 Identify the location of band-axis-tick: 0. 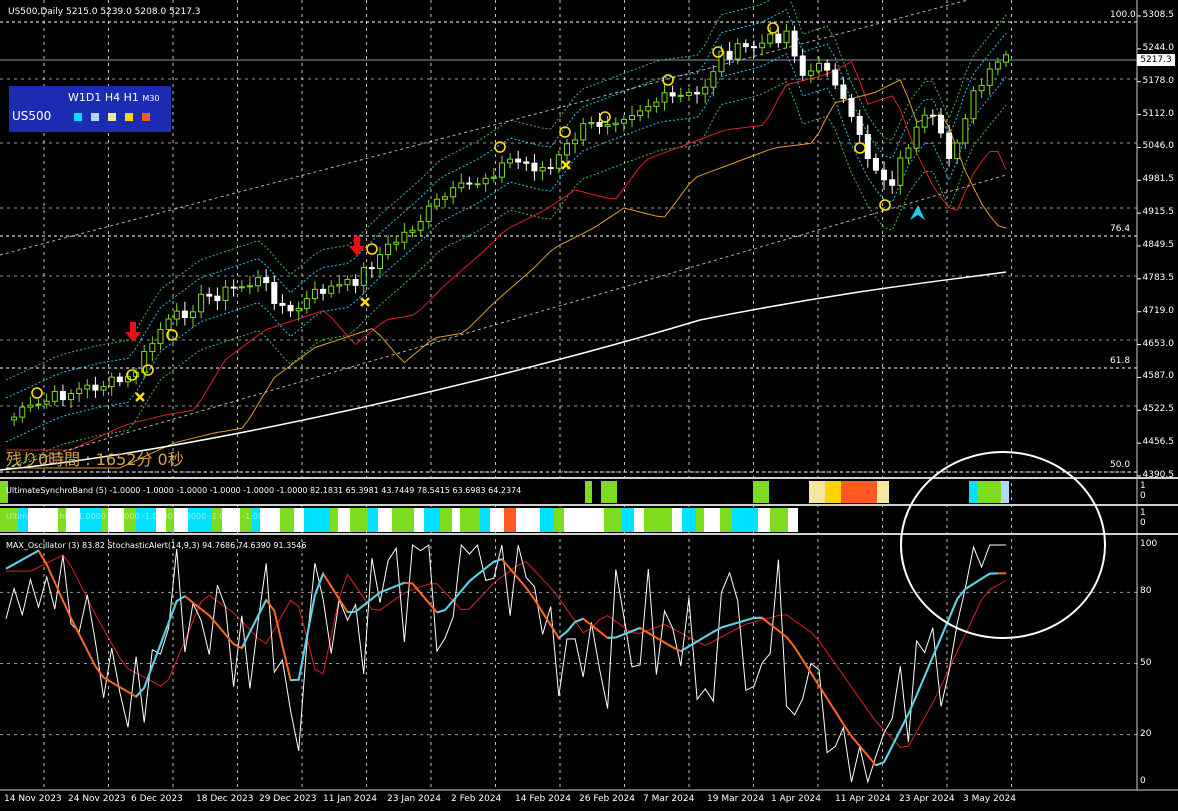
(1143, 496).